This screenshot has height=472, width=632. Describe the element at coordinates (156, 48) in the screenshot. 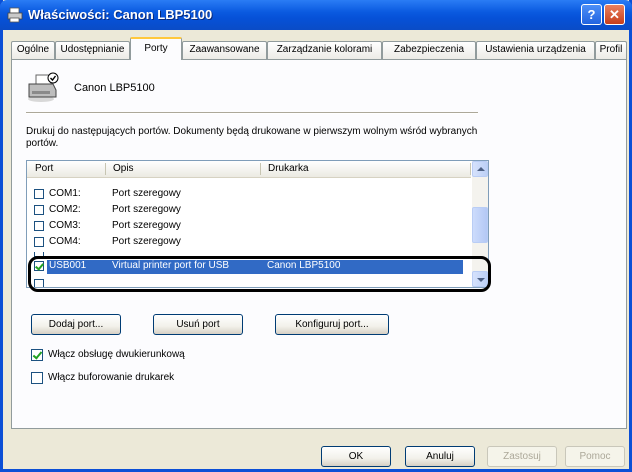

I see `tab-ports: Porty` at that location.